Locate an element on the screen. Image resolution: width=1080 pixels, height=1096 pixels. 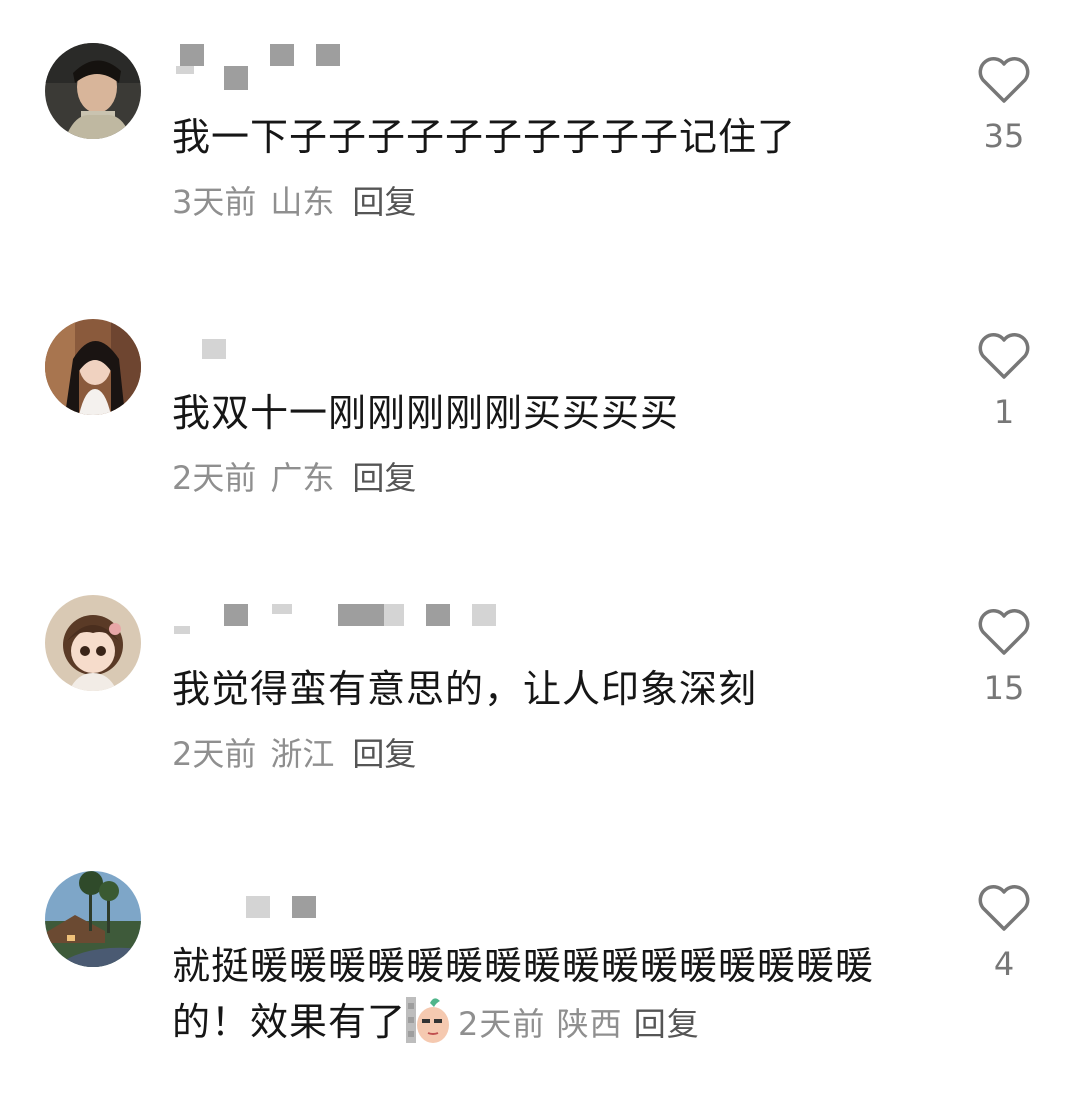
comment-meta: 2天前 广东 回复 is located at coordinates (301, 478).